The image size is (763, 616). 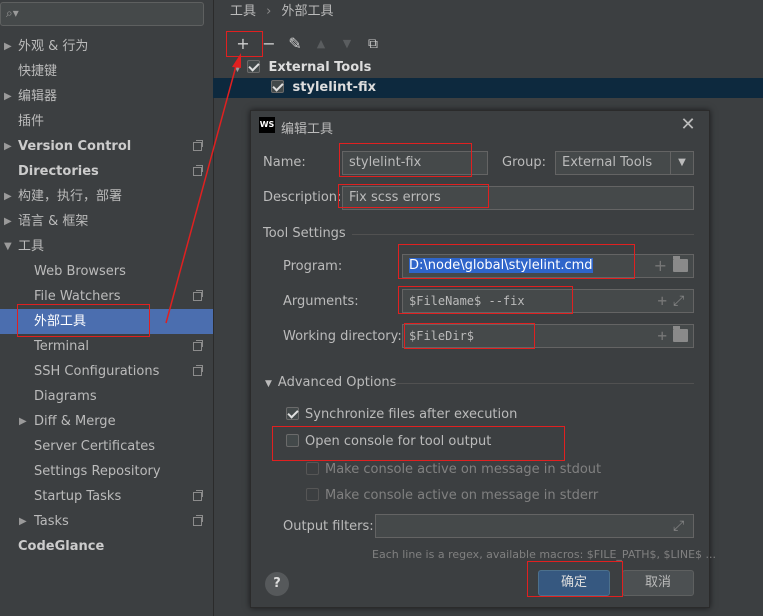 What do you see at coordinates (106, 471) in the screenshot?
I see `sidebar-item-settings-repository: Settings Repository` at bounding box center [106, 471].